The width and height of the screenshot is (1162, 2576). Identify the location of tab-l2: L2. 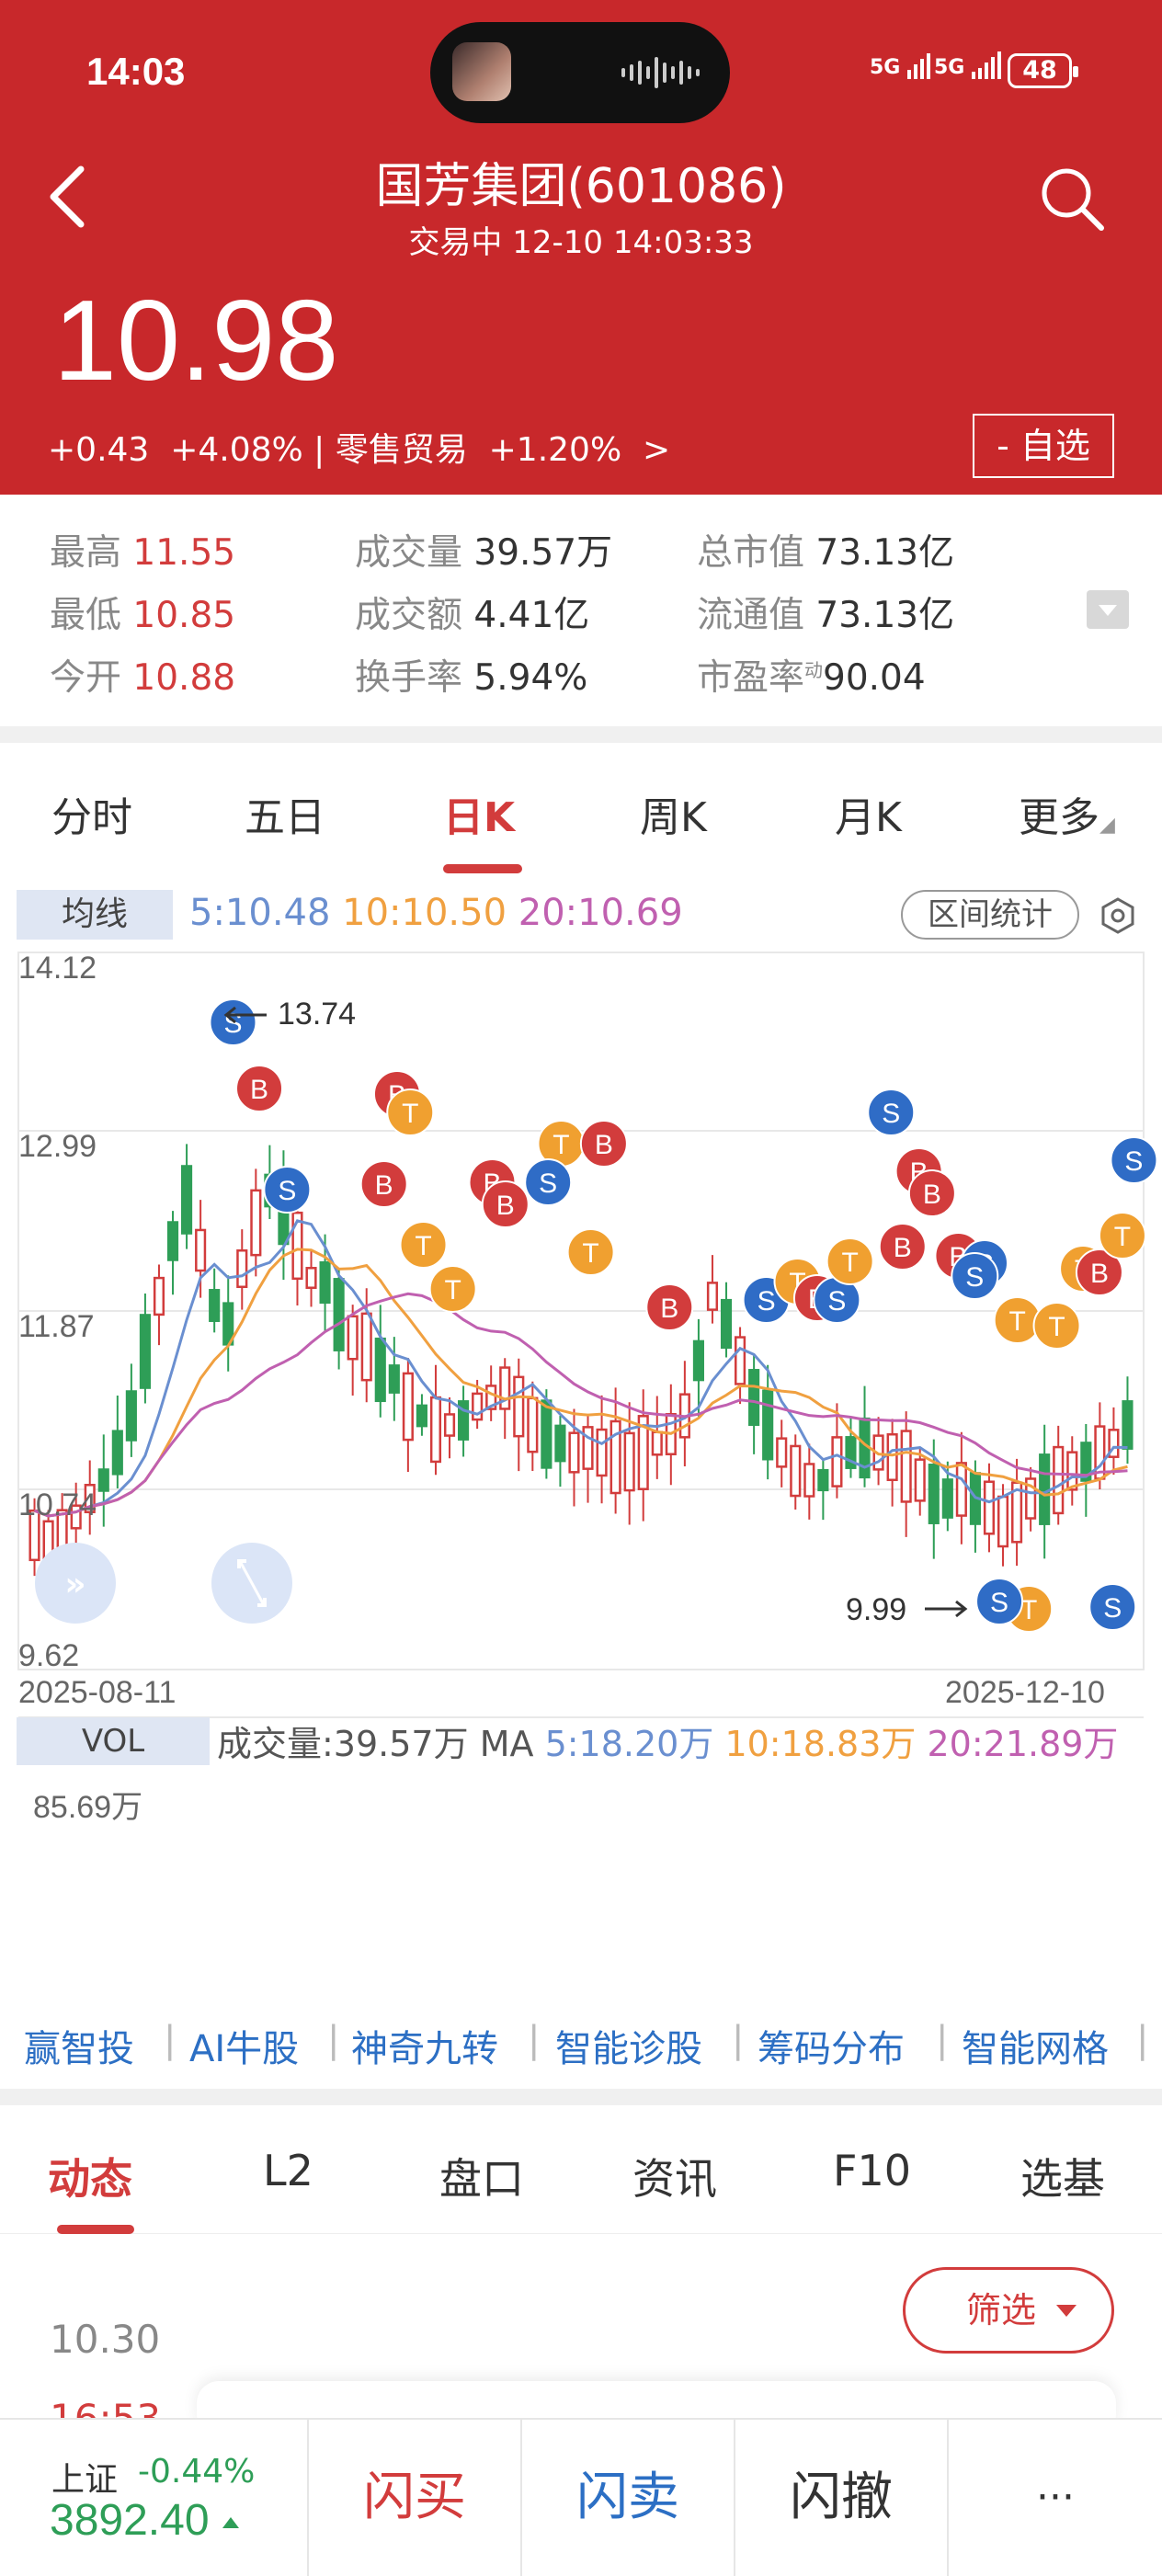
(288, 2170).